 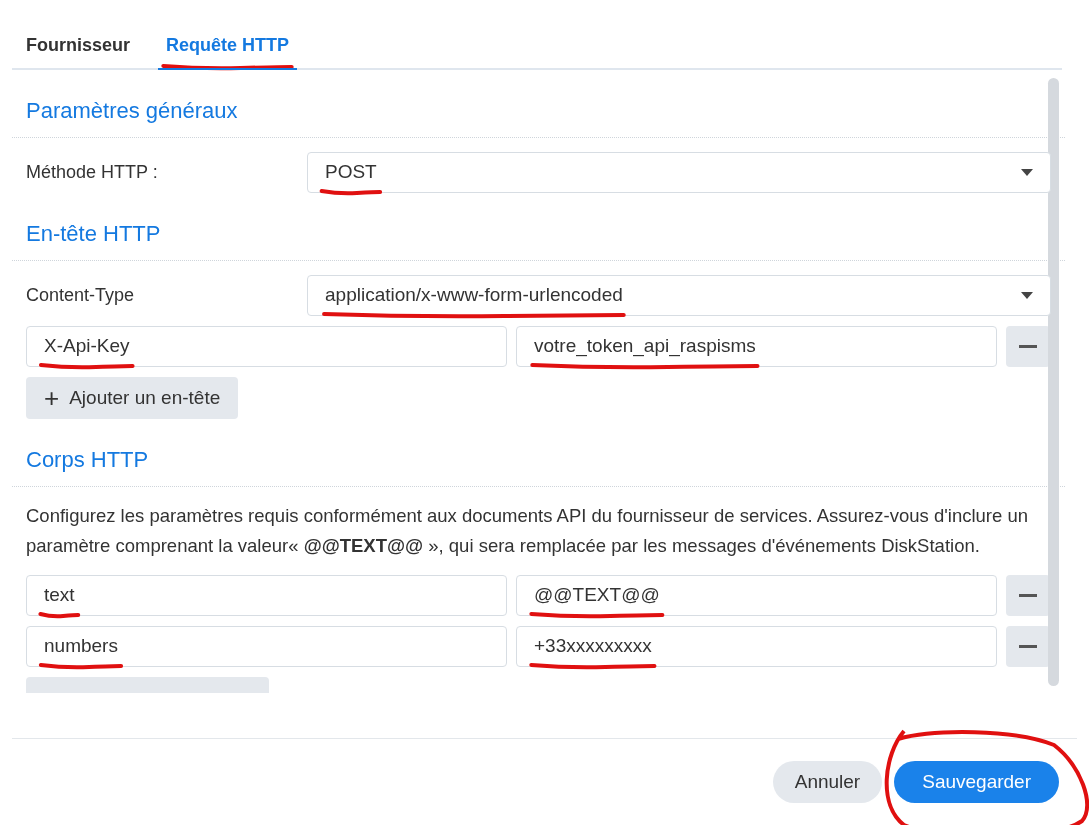 What do you see at coordinates (1053, 382) in the screenshot?
I see `scrollbar` at bounding box center [1053, 382].